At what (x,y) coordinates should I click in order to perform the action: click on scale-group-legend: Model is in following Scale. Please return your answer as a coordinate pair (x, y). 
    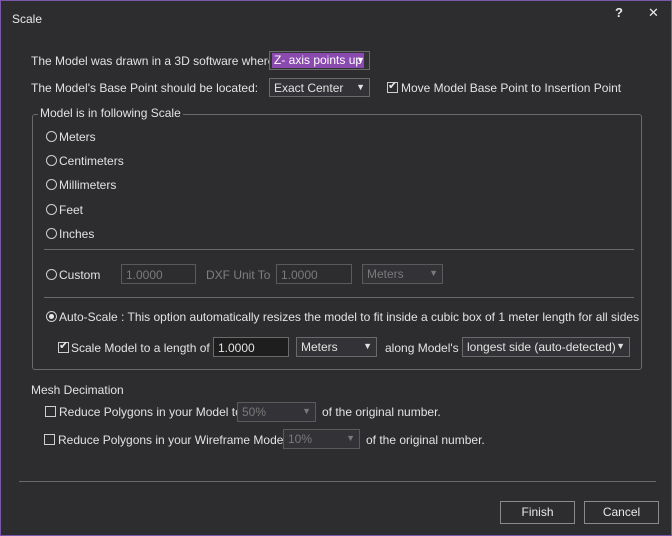
    Looking at the image, I should click on (110, 113).